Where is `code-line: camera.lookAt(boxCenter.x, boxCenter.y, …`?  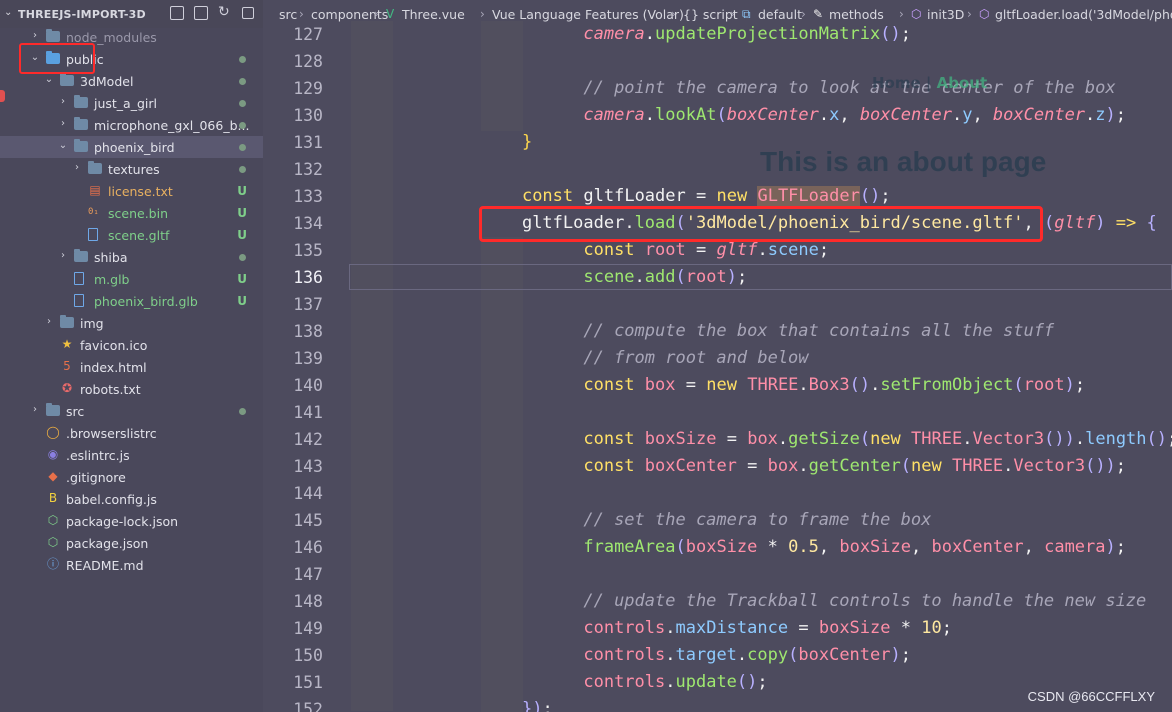 code-line: camera.lookAt(boxCenter.x, boxCenter.y, … is located at coordinates (803, 115).